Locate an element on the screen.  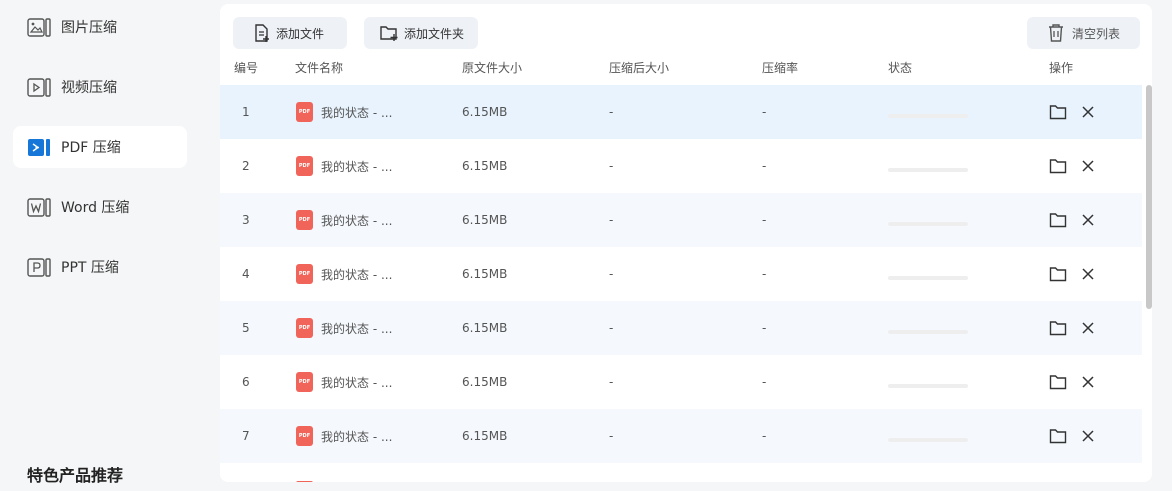
sidebar-item-pdf-compress: PDF 压缩 is located at coordinates (100, 147).